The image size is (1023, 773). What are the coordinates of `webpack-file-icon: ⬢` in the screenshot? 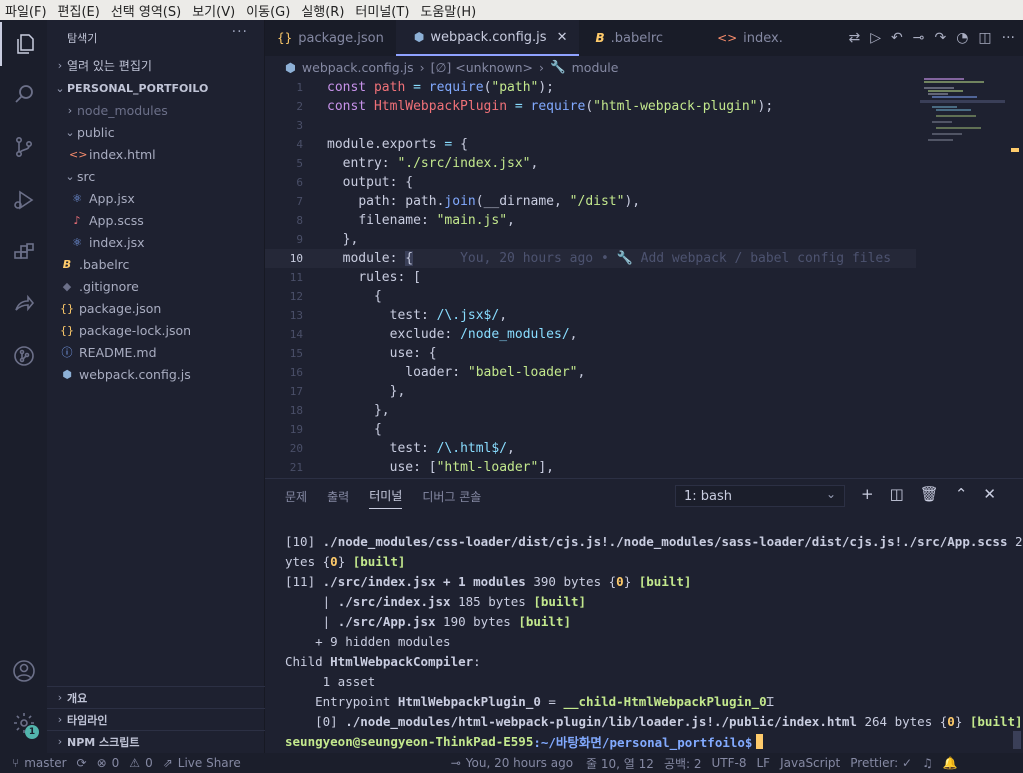 It's located at (419, 37).